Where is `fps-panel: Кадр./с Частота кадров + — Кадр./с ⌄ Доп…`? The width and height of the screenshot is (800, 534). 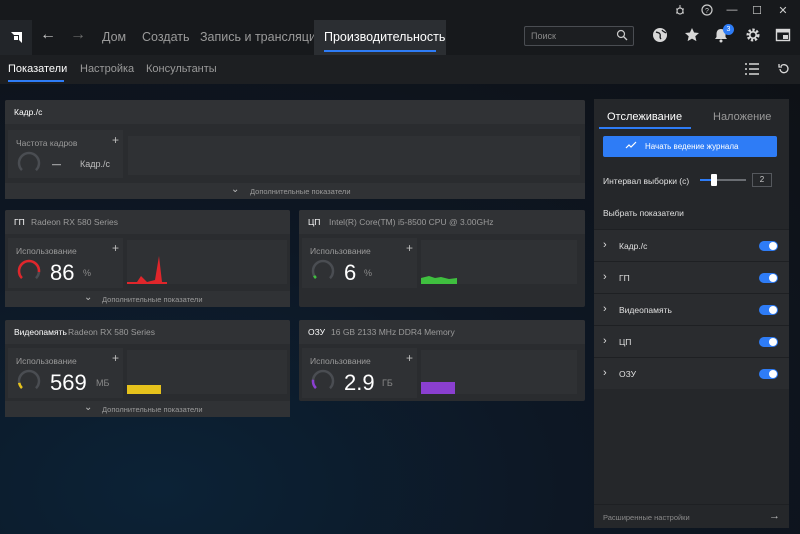
fps-panel: Кадр./с Частота кадров + — Кадр./с ⌄ Доп… is located at coordinates (295, 149).